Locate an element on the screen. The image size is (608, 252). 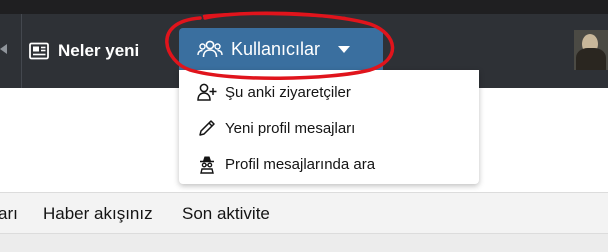
nav-divider is located at coordinates (21, 51).